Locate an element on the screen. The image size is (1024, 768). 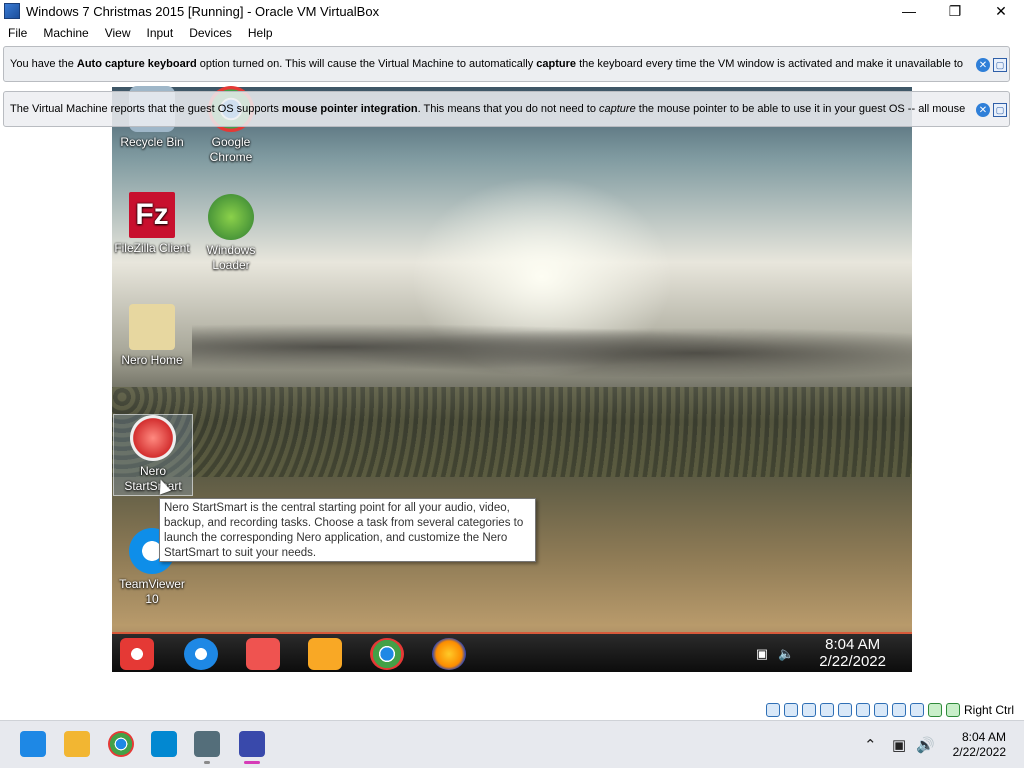
desktop-icon-label: FileZilla Client is located at coordinates (152, 248).